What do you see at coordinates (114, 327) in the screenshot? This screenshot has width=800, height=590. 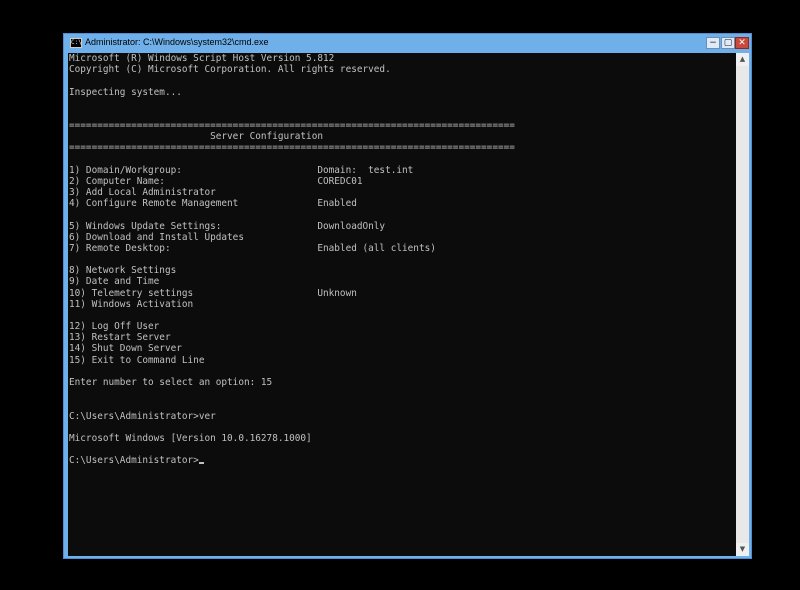 I see `console-line: 12) Log Off User` at bounding box center [114, 327].